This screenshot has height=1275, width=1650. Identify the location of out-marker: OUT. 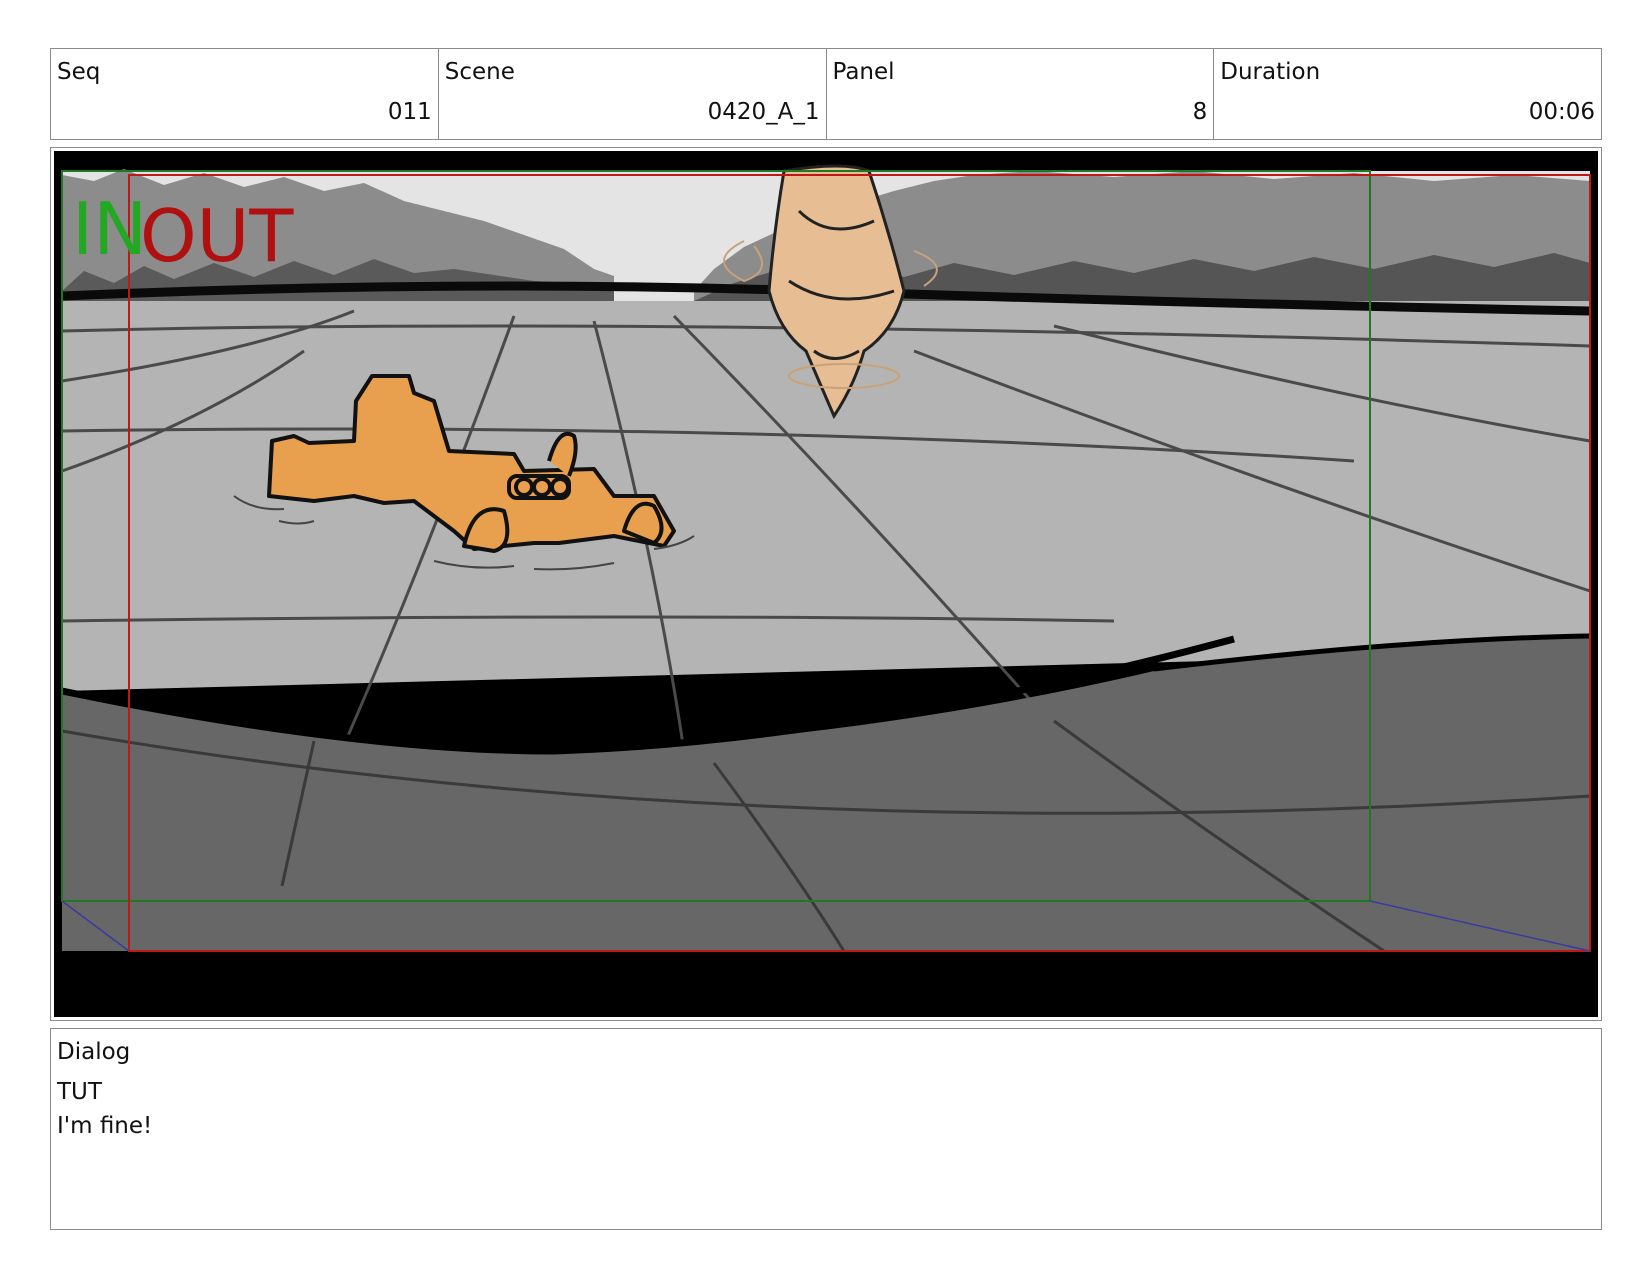
(217, 236).